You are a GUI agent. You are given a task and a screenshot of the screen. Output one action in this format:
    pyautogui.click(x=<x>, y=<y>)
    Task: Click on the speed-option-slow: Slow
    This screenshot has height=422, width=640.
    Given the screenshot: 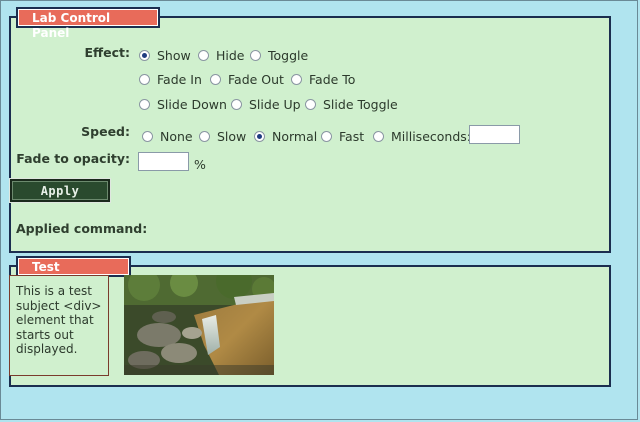 What is the action you would take?
    pyautogui.click(x=222, y=136)
    